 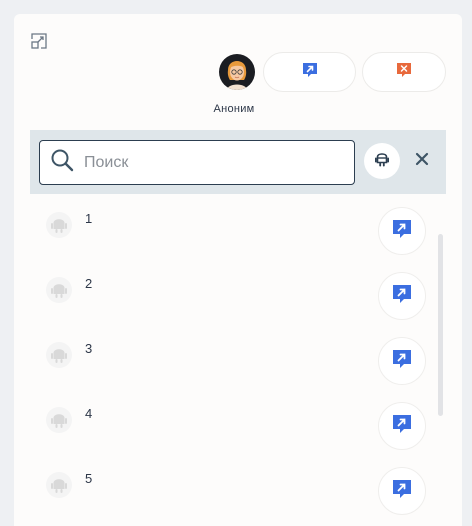 I want to click on close-chat-button, so click(x=404, y=72).